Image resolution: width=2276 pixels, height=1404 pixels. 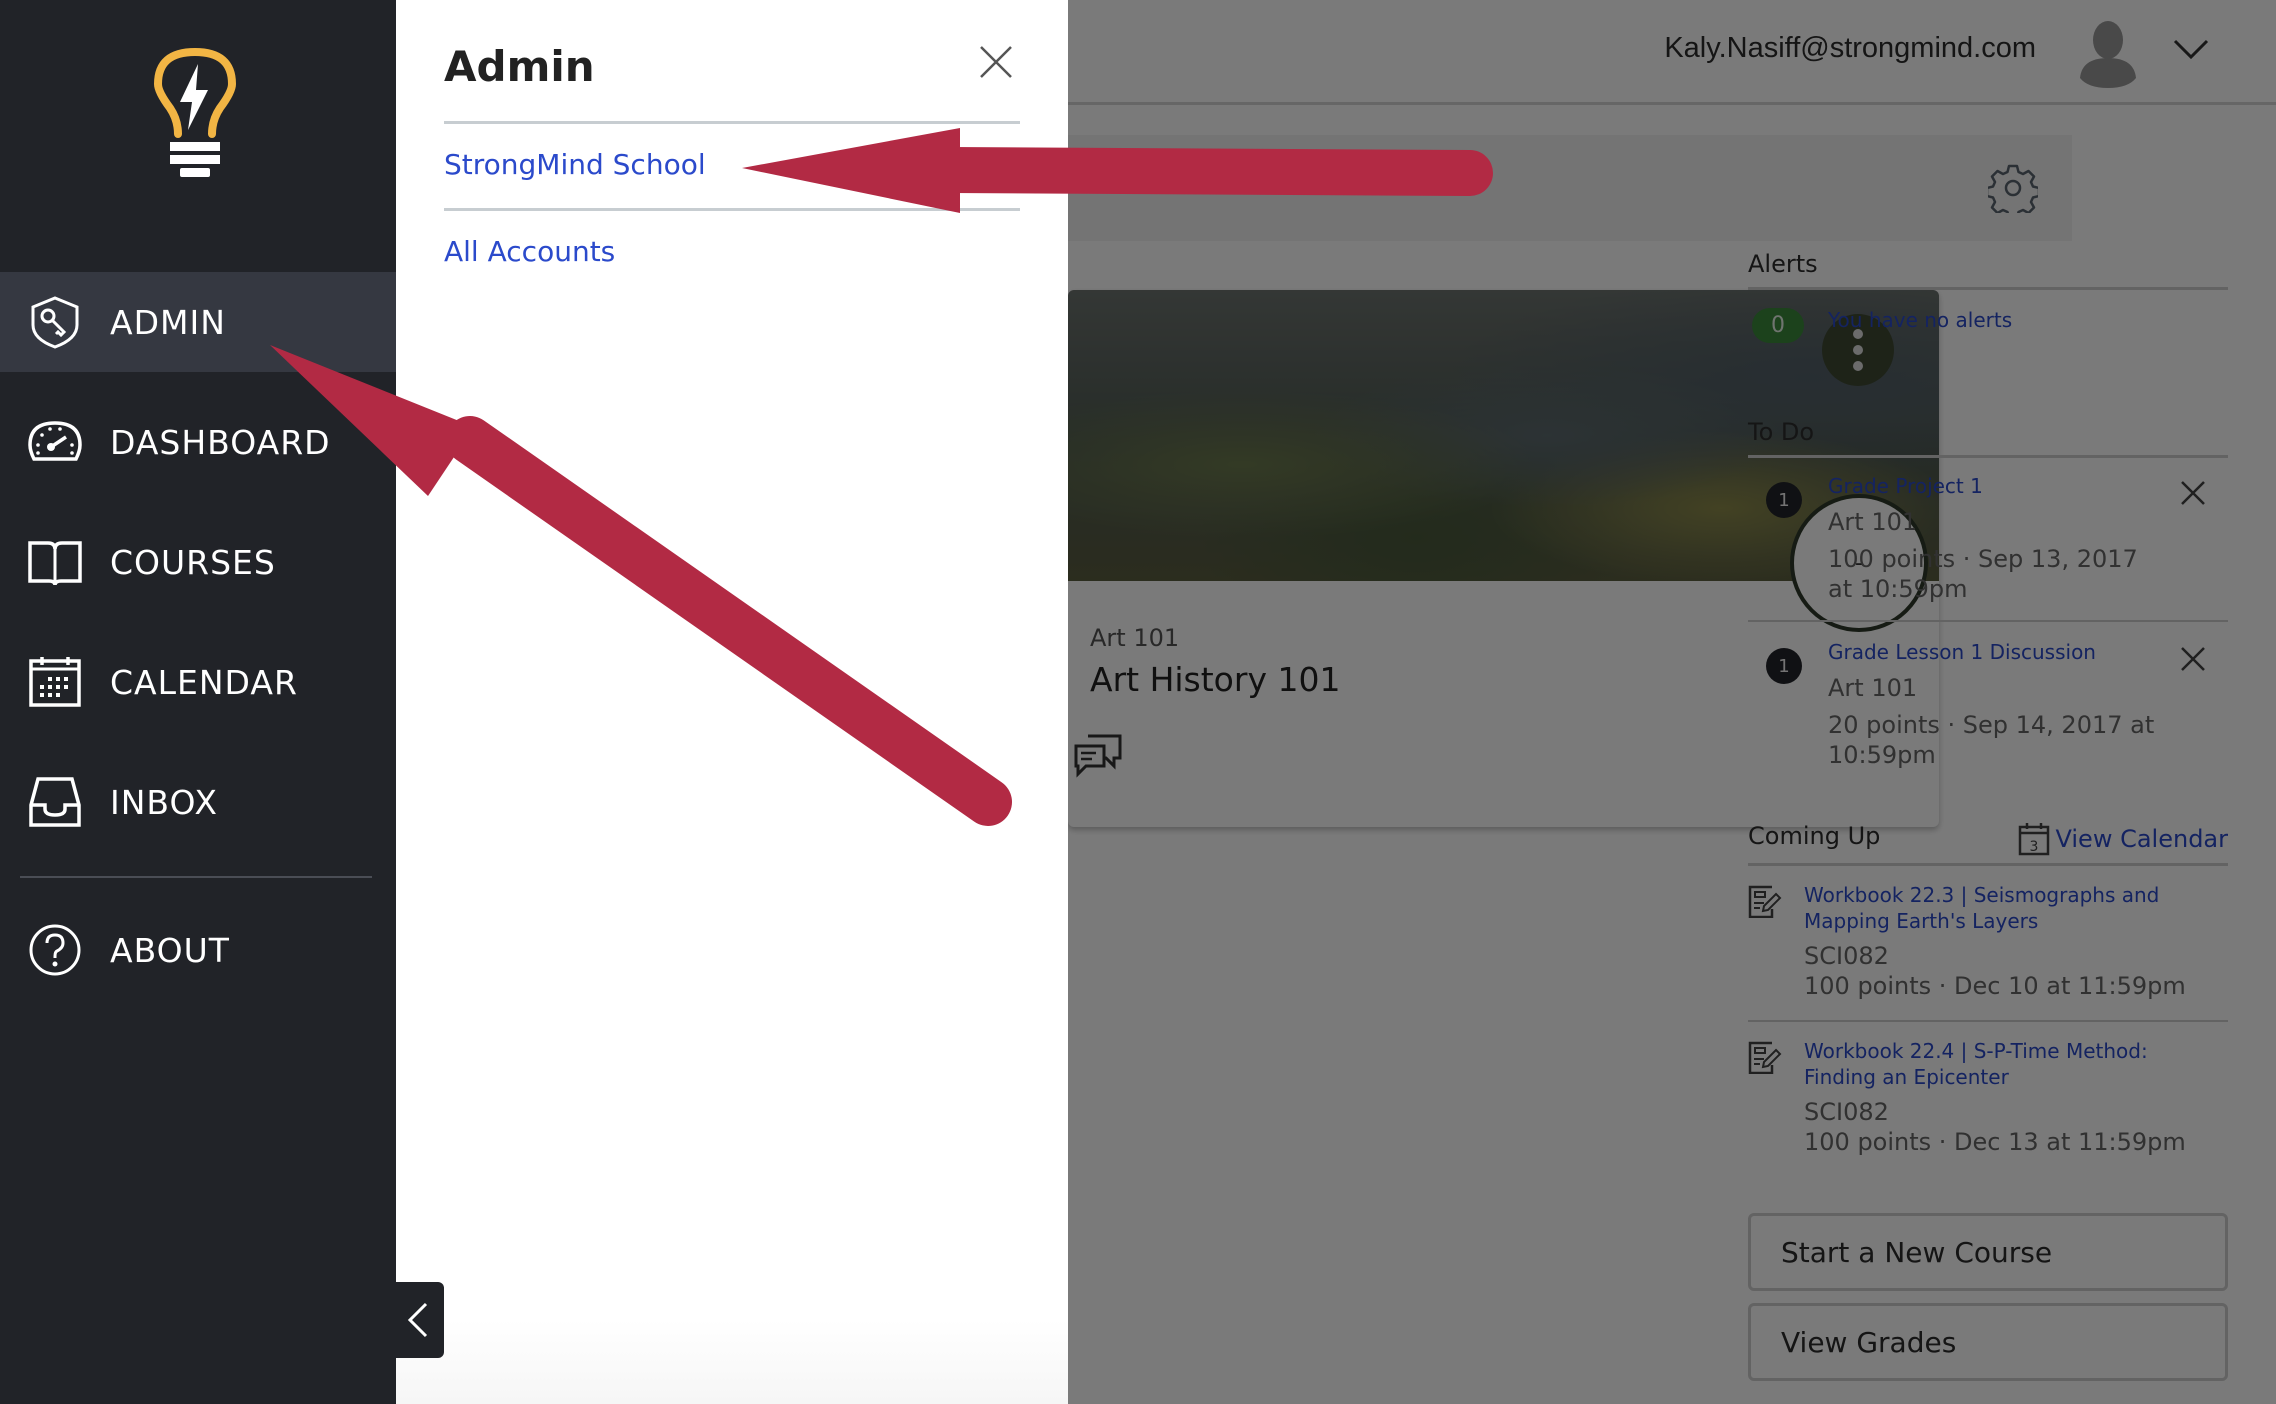 What do you see at coordinates (220, 442) in the screenshot?
I see `sidebar-item-label: DASHBOARD` at bounding box center [220, 442].